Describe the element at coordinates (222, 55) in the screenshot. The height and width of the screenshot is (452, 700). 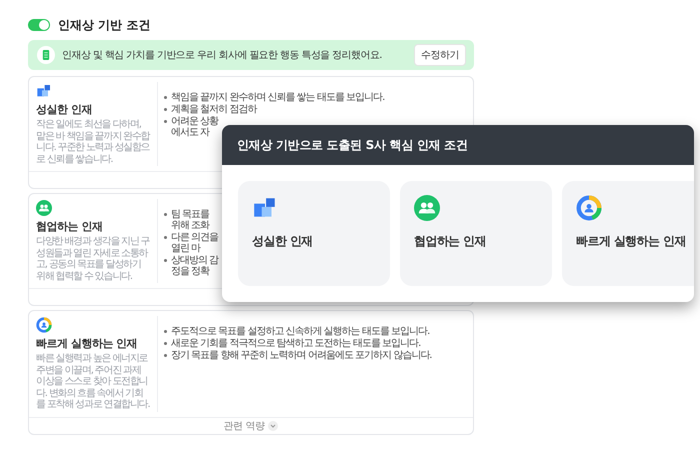
I see `banner-text: 인재상 및 핵심 가치를 기반으로 우리 회사에 필요한 행동 특성을 정리했어요.` at that location.